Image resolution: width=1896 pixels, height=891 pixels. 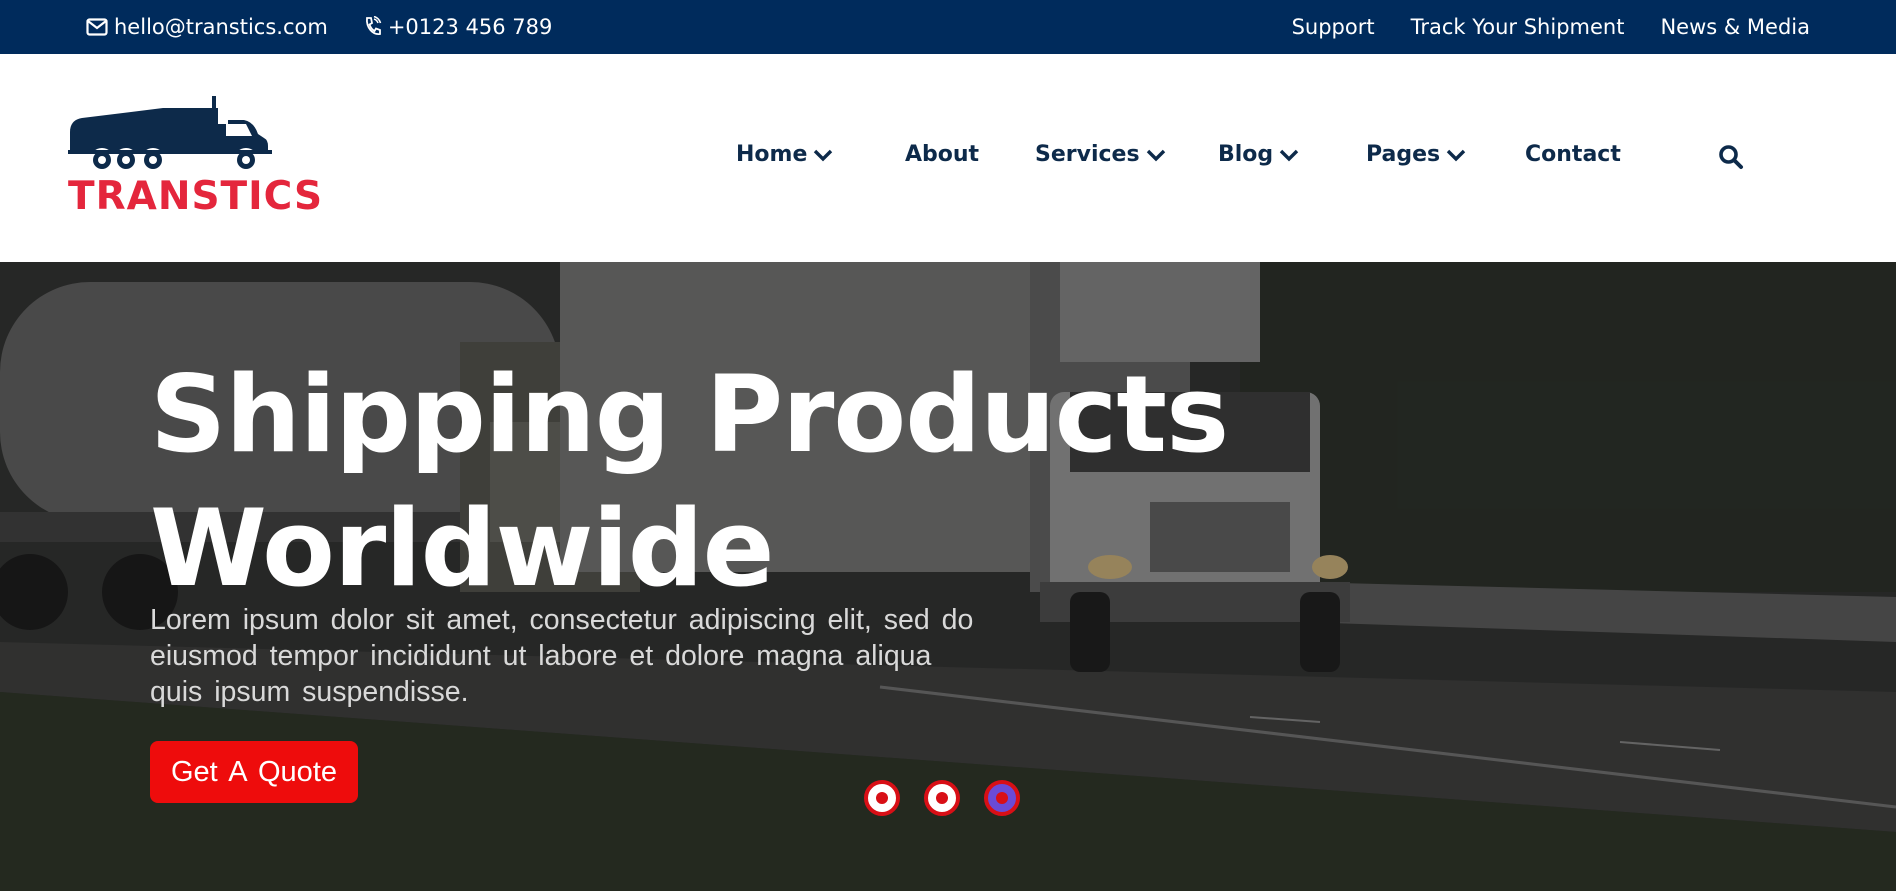 I want to click on nav-item-contact: Contact, so click(x=1573, y=154).